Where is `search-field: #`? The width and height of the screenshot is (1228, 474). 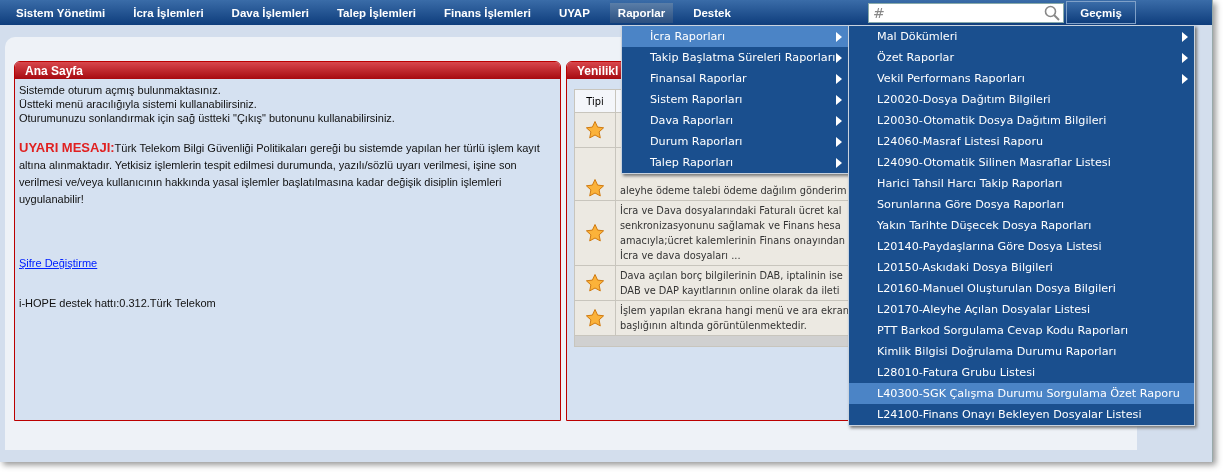
search-field: # is located at coordinates (966, 12).